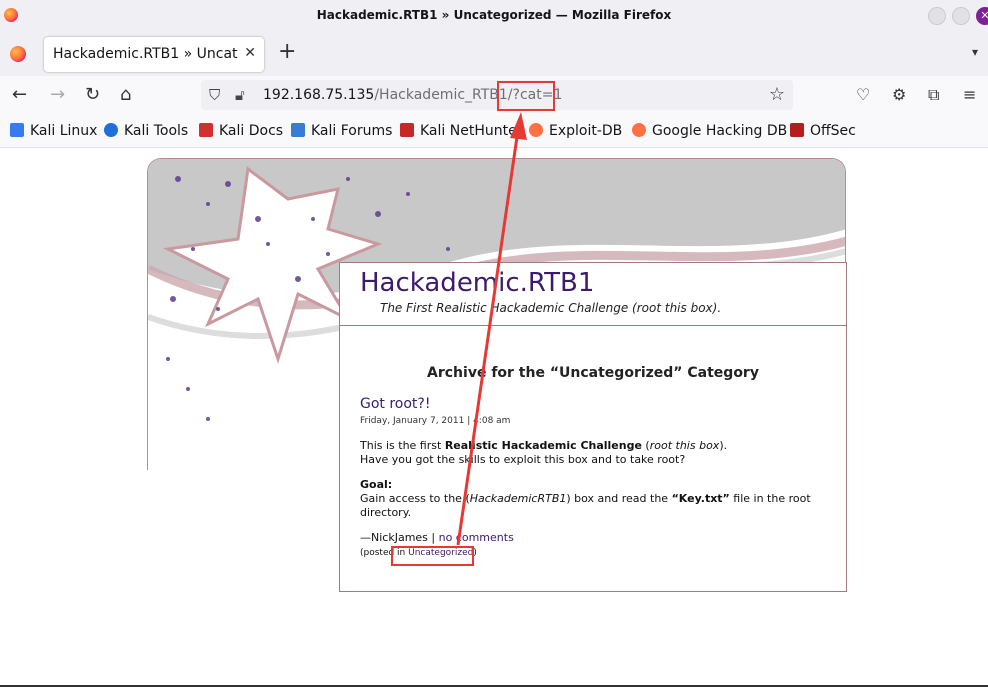 This screenshot has width=988, height=687. Describe the element at coordinates (619, 498) in the screenshot. I see `goal-text: ) box and read the` at that location.